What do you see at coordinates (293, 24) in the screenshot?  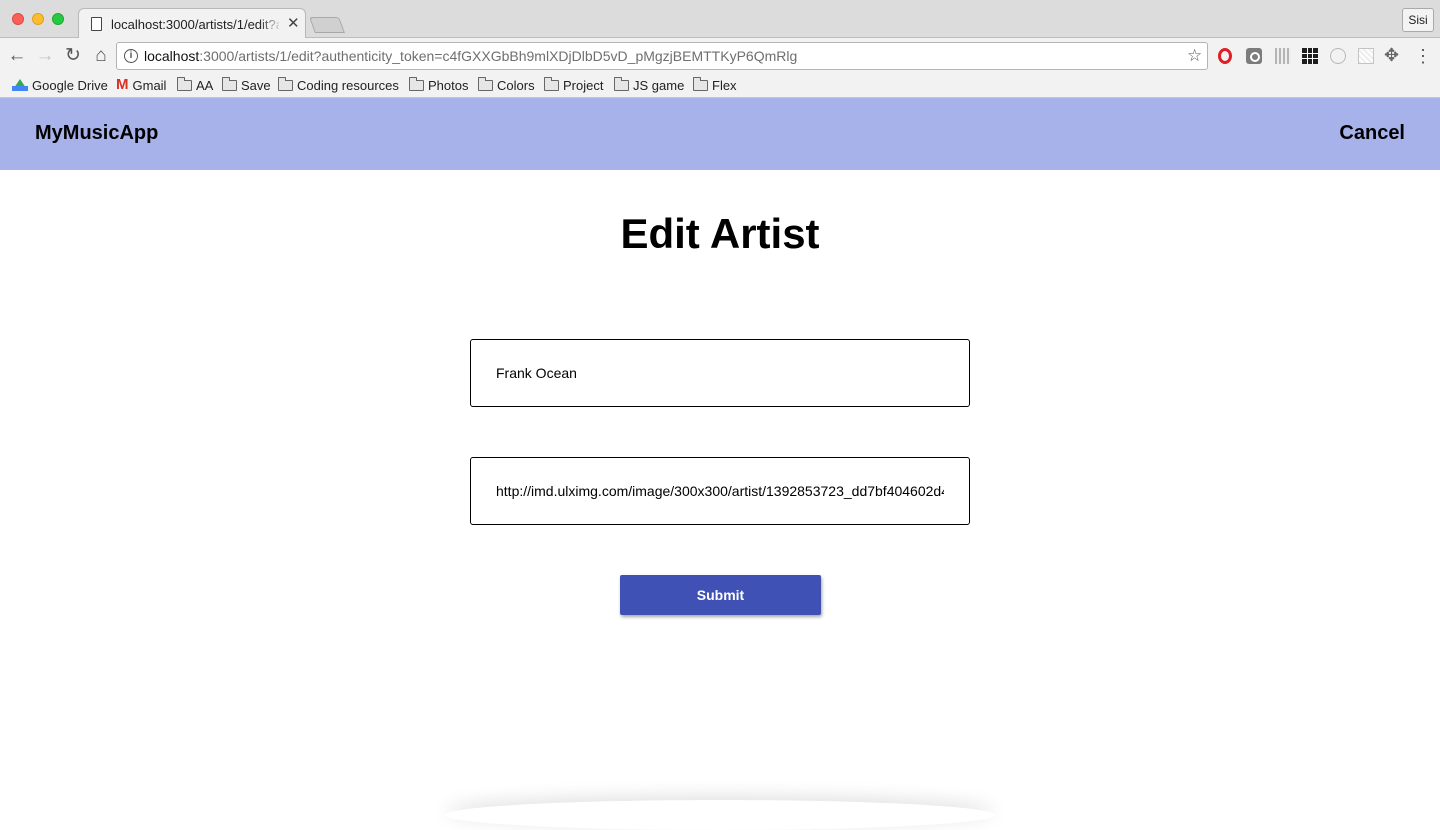 I see `close-tab-icon: ✕` at bounding box center [293, 24].